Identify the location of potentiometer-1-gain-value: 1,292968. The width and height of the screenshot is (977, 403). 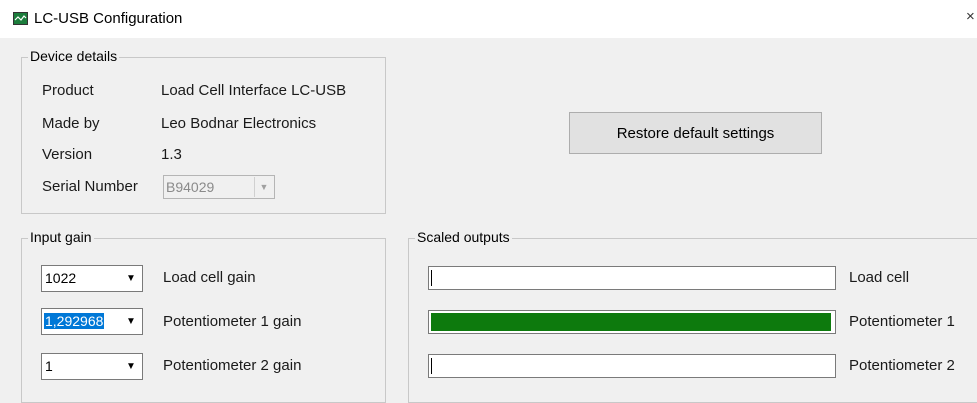
(74, 321).